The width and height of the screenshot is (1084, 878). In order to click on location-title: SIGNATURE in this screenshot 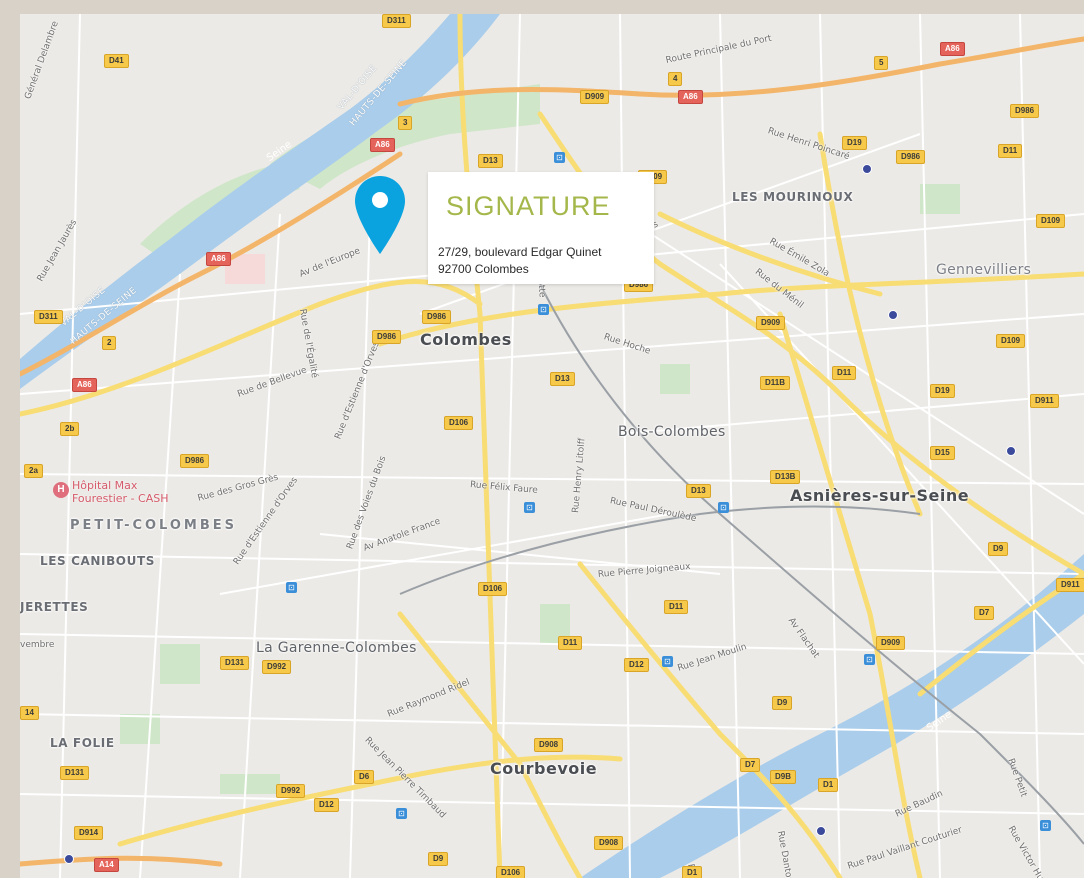, I will do `click(528, 206)`.